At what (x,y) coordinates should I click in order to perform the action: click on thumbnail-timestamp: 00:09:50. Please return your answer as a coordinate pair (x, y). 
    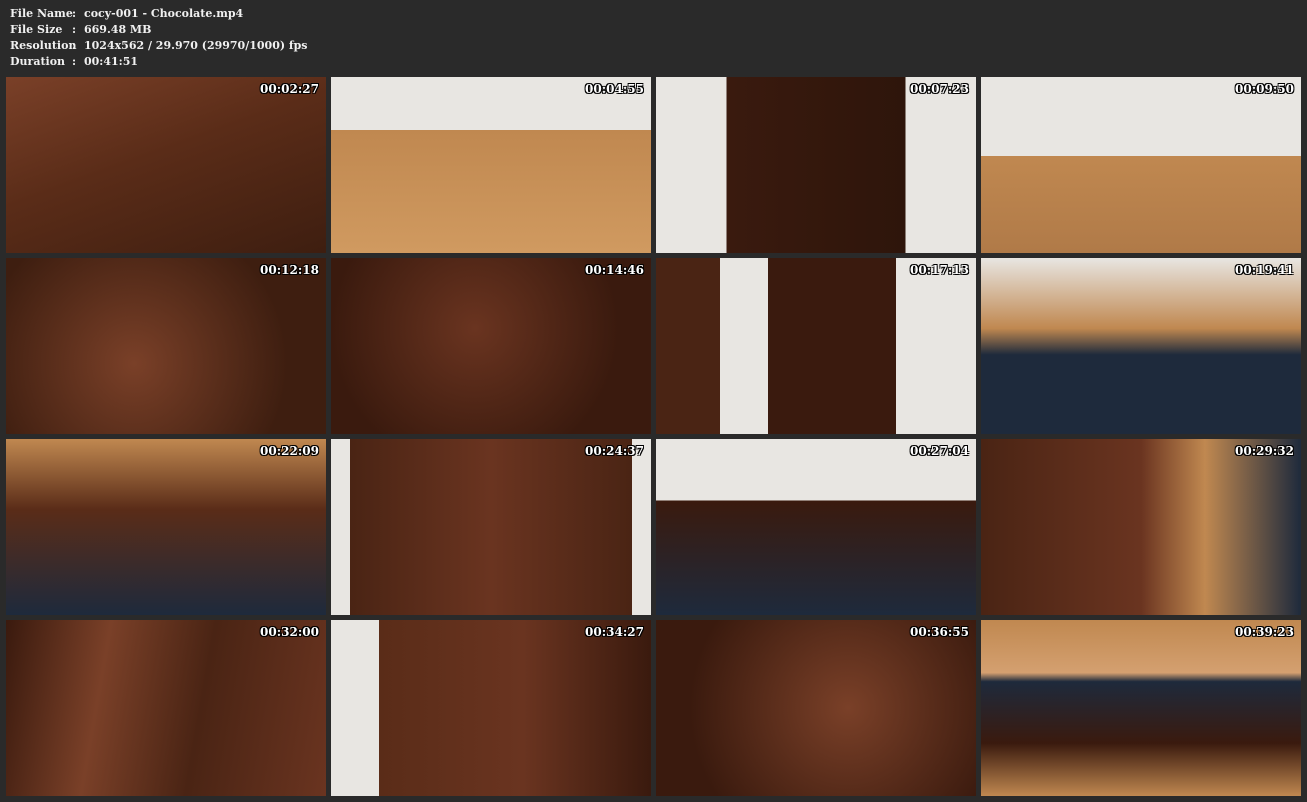
    Looking at the image, I should click on (1264, 89).